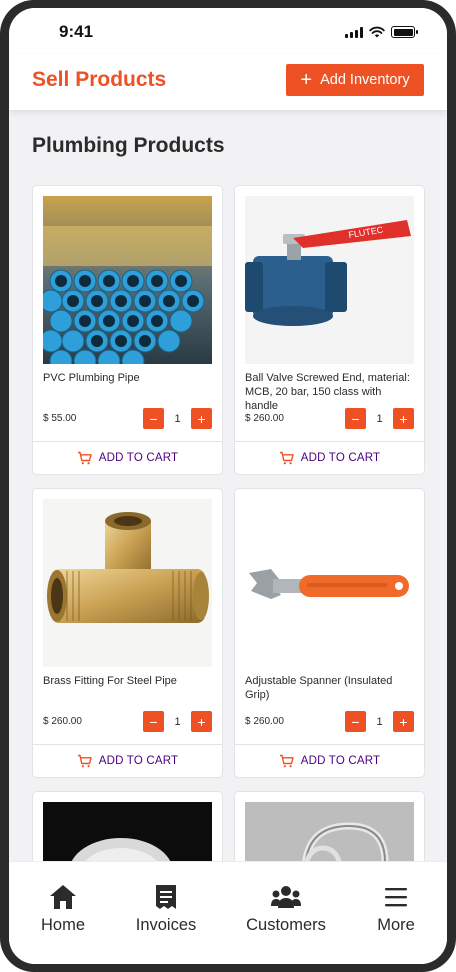 This screenshot has width=456, height=972. What do you see at coordinates (228, 31) in the screenshot?
I see `status-bar: 9:41` at bounding box center [228, 31].